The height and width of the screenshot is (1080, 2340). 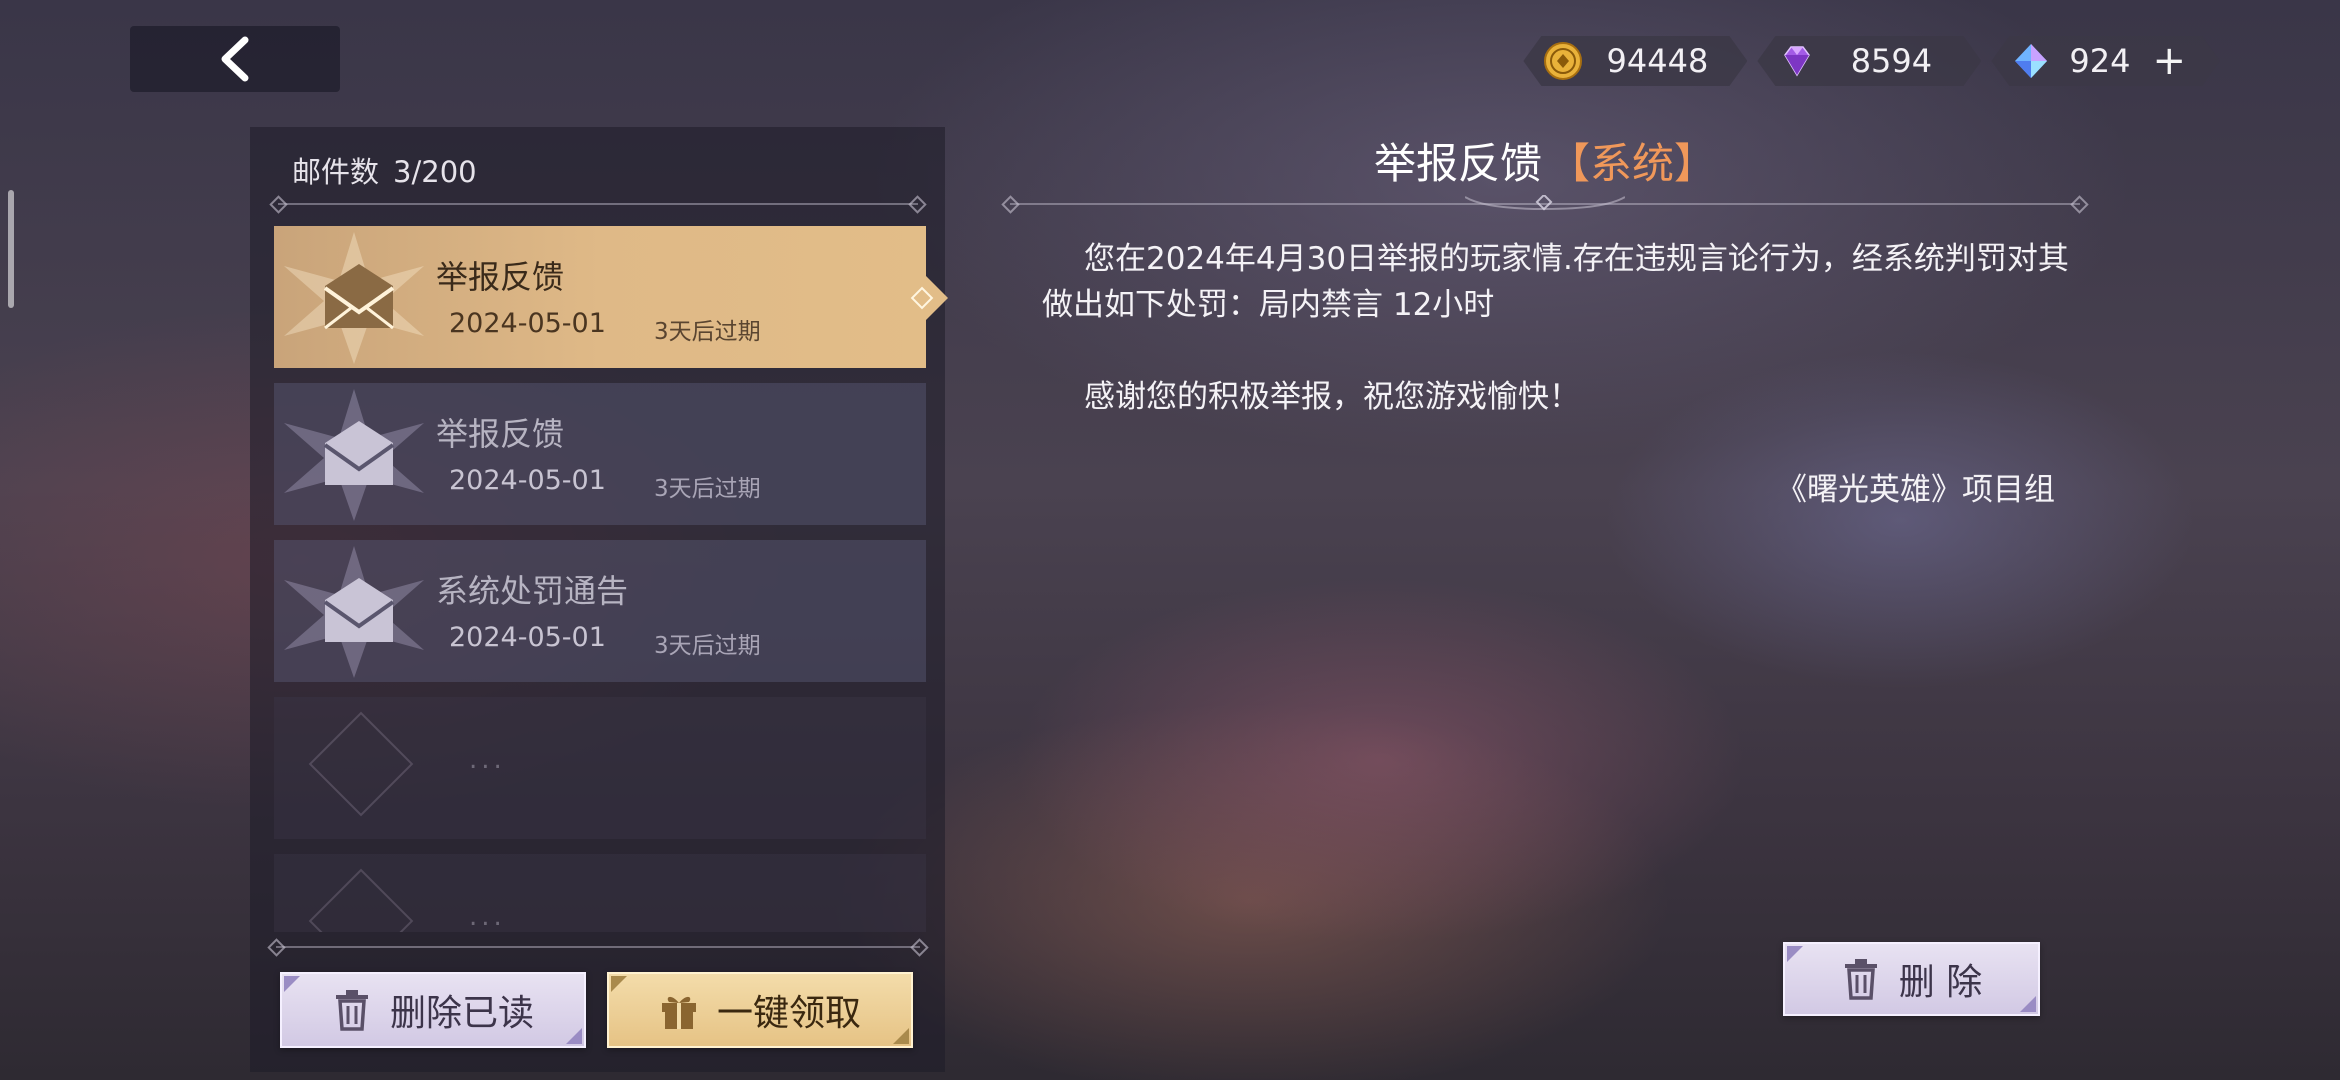 What do you see at coordinates (11, 249) in the screenshot?
I see `edge-scroll-indicator` at bounding box center [11, 249].